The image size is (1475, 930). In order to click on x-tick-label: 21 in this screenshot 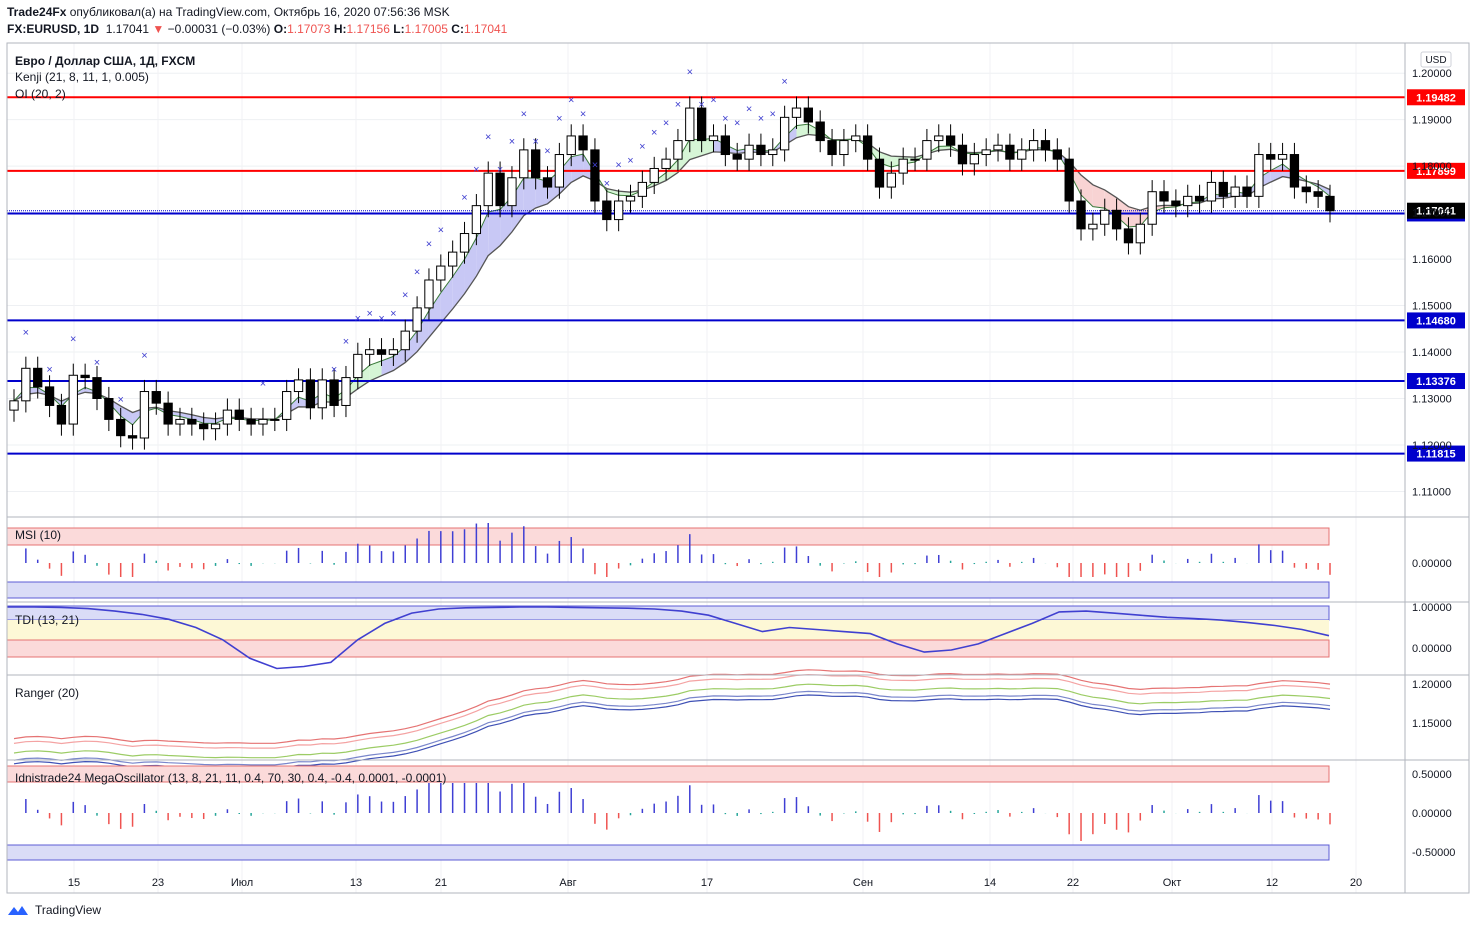, I will do `click(441, 883)`.